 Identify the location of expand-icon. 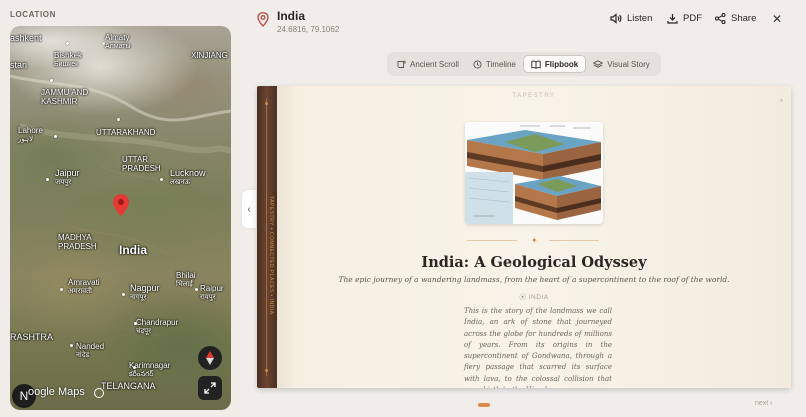
(210, 388).